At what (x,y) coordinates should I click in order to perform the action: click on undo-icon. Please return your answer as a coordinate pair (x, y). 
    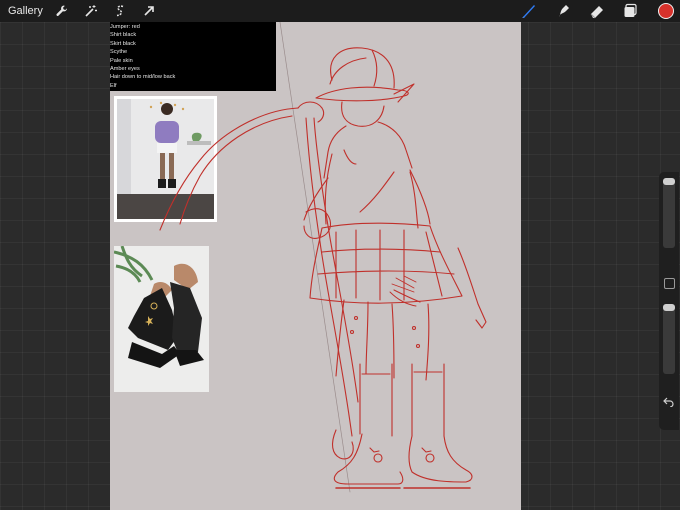
    Looking at the image, I should click on (669, 401).